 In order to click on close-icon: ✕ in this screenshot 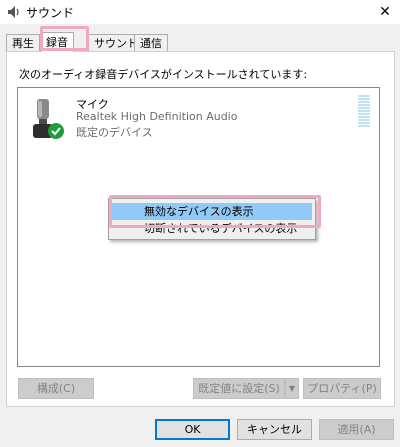, I will do `click(385, 12)`.